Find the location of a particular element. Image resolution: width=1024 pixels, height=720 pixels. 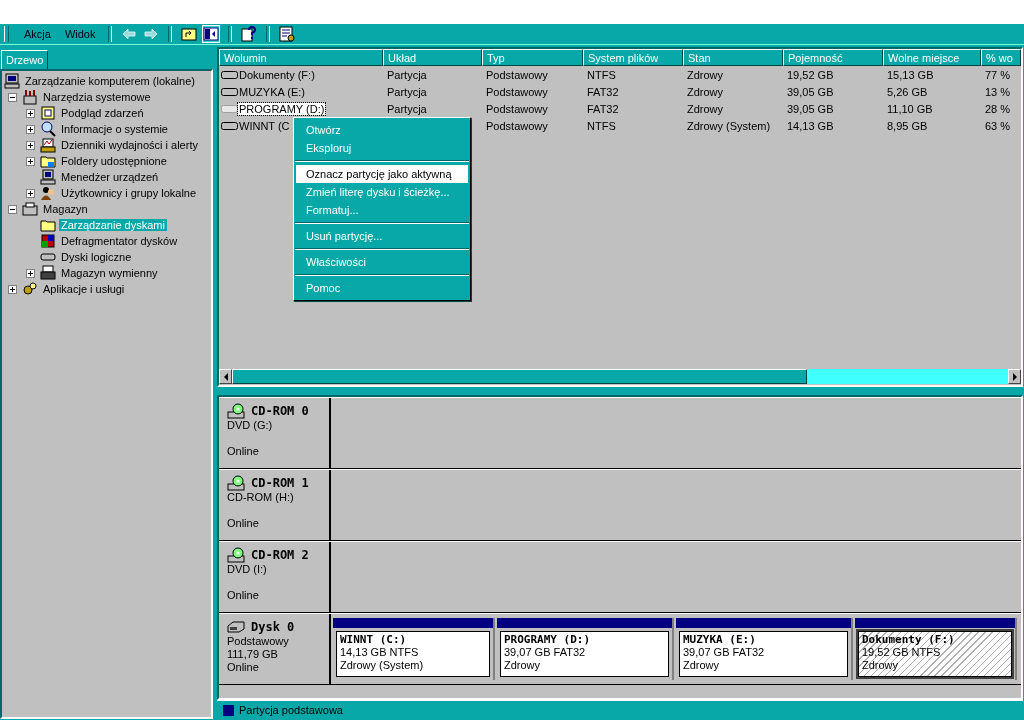

partition-title: MUZYKA (E:) is located at coordinates (720, 639).